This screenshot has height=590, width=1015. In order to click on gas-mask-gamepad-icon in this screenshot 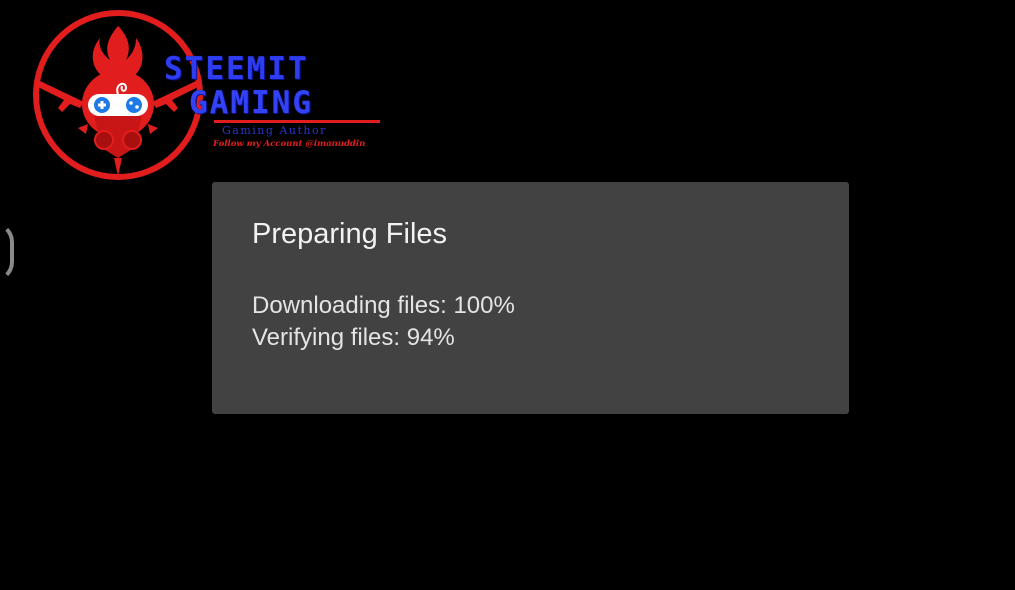, I will do `click(118, 95)`.